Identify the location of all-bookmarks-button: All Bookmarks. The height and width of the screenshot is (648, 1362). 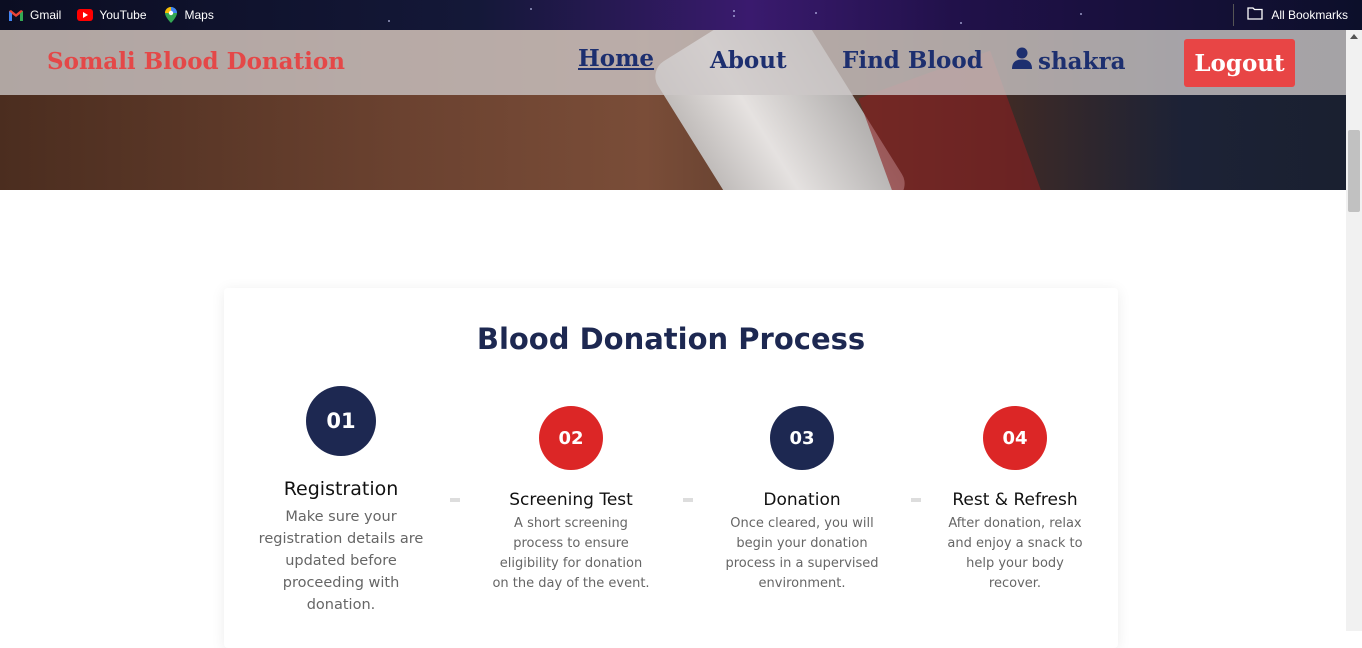
(1297, 15).